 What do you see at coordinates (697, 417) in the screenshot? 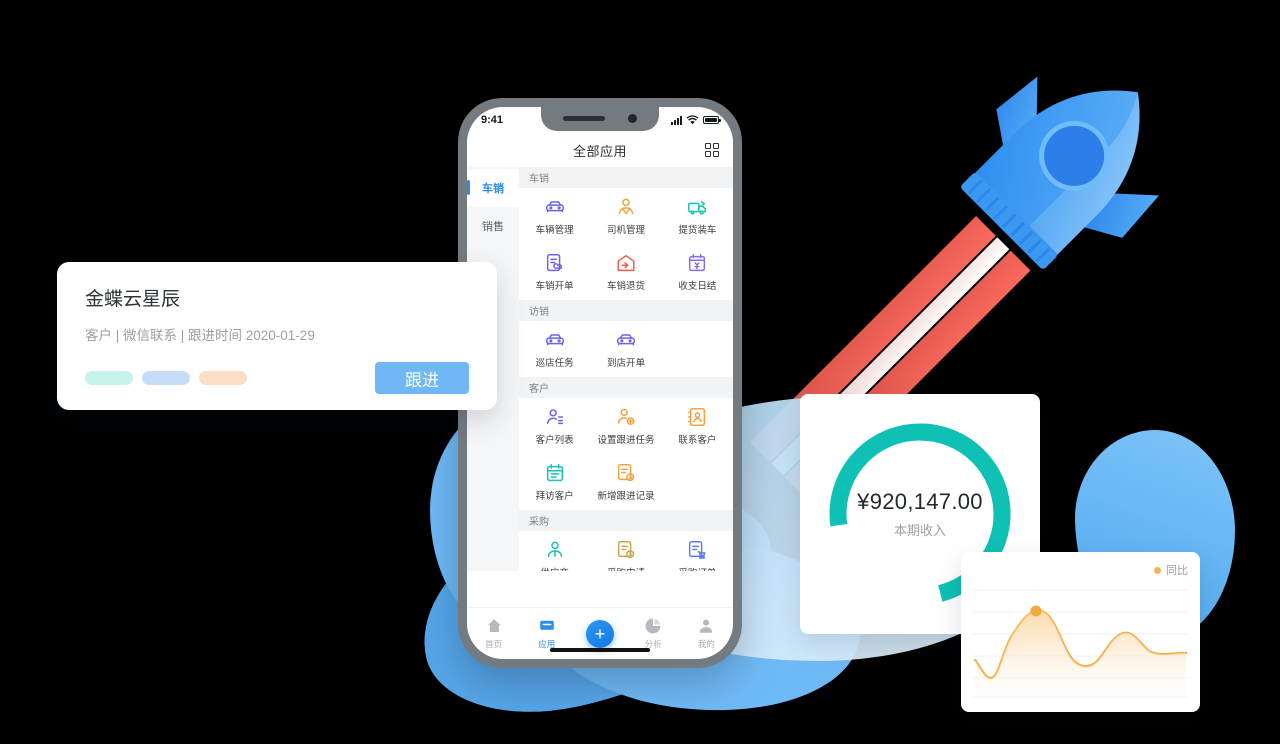
I see `contact-card-icon` at bounding box center [697, 417].